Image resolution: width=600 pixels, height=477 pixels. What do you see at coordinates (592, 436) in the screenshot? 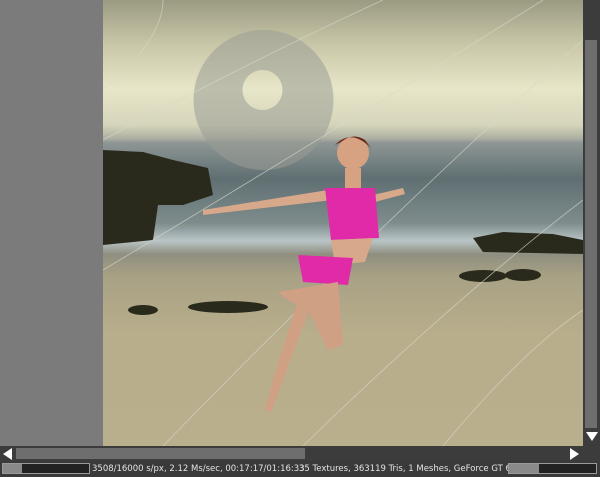
I see `scroll-down-arrow-icon` at bounding box center [592, 436].